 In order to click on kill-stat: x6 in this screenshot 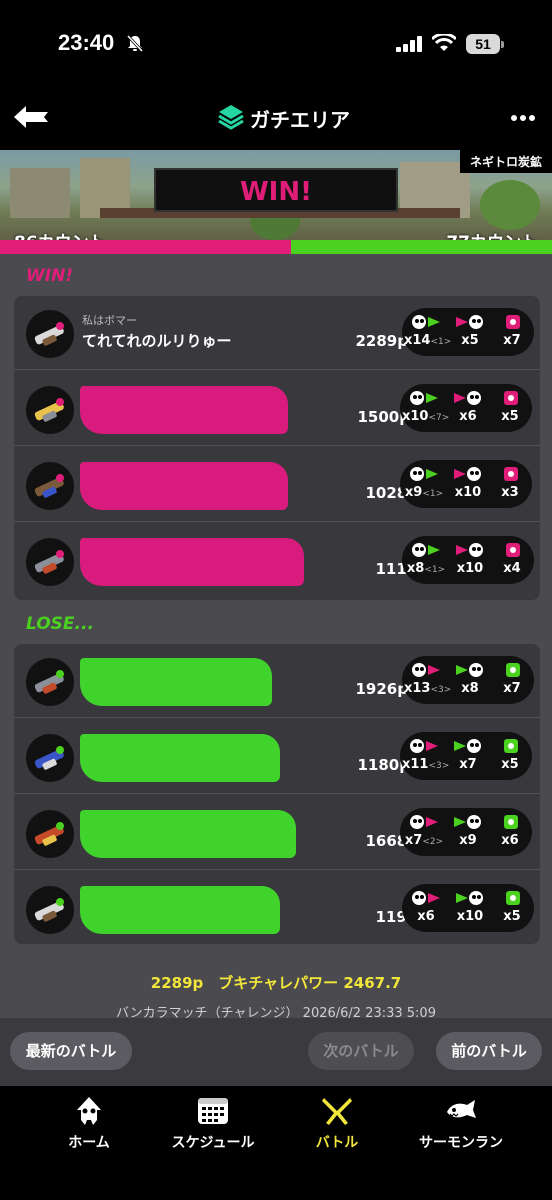, I will do `click(426, 908)`.